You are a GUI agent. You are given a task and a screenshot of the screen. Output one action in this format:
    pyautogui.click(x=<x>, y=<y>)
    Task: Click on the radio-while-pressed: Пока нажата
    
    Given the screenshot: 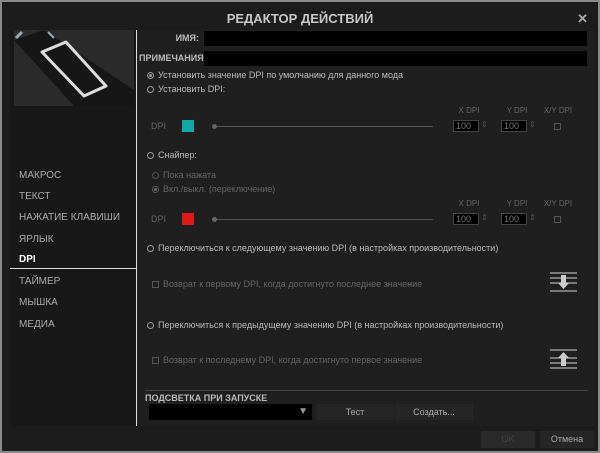 What is the action you would take?
    pyautogui.click(x=184, y=175)
    